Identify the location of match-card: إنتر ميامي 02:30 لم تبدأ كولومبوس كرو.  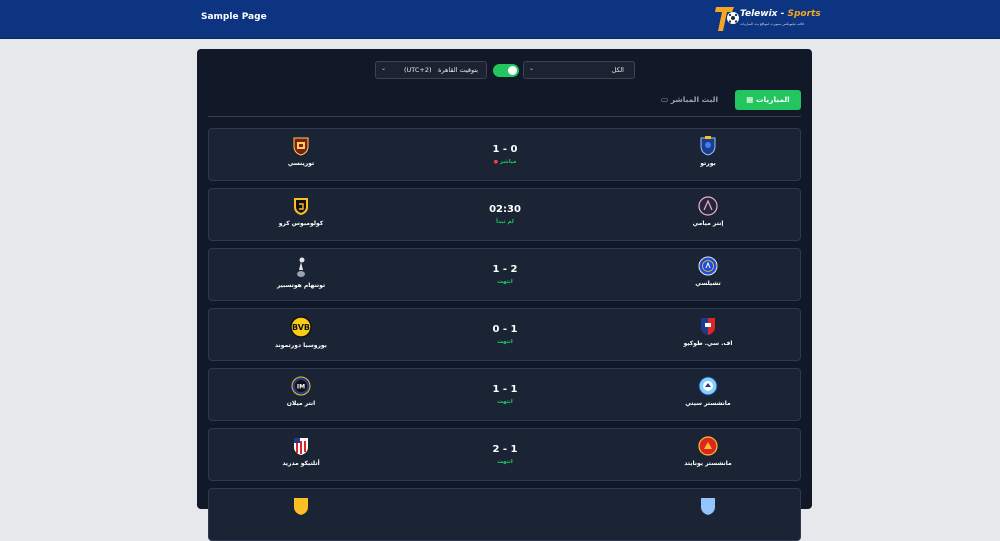
(504, 214).